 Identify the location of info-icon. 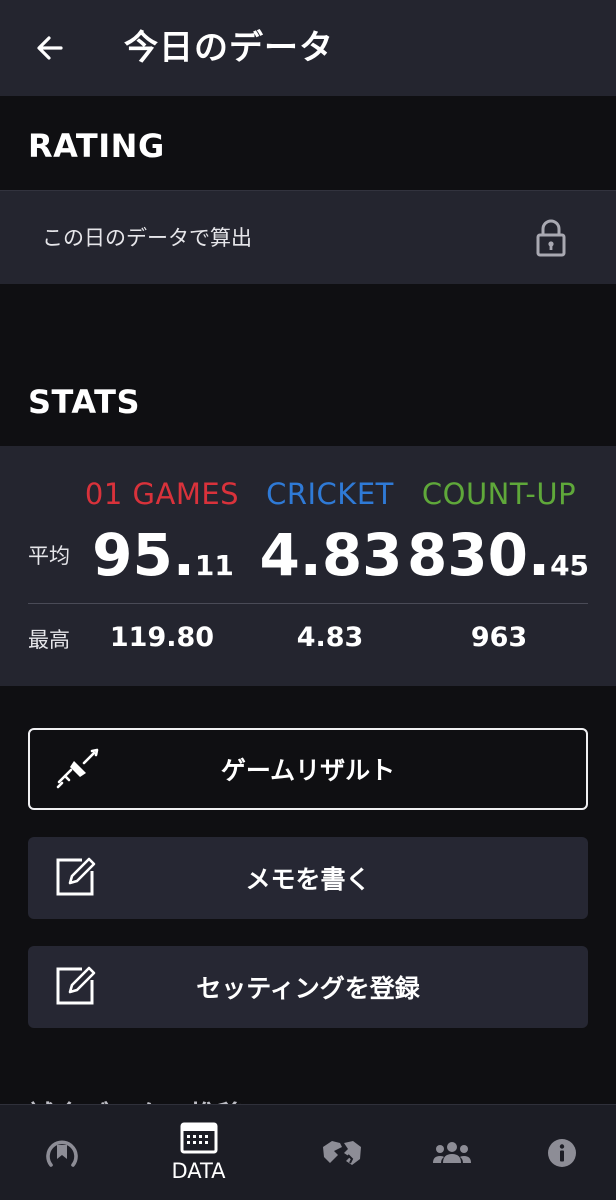
(561, 1153).